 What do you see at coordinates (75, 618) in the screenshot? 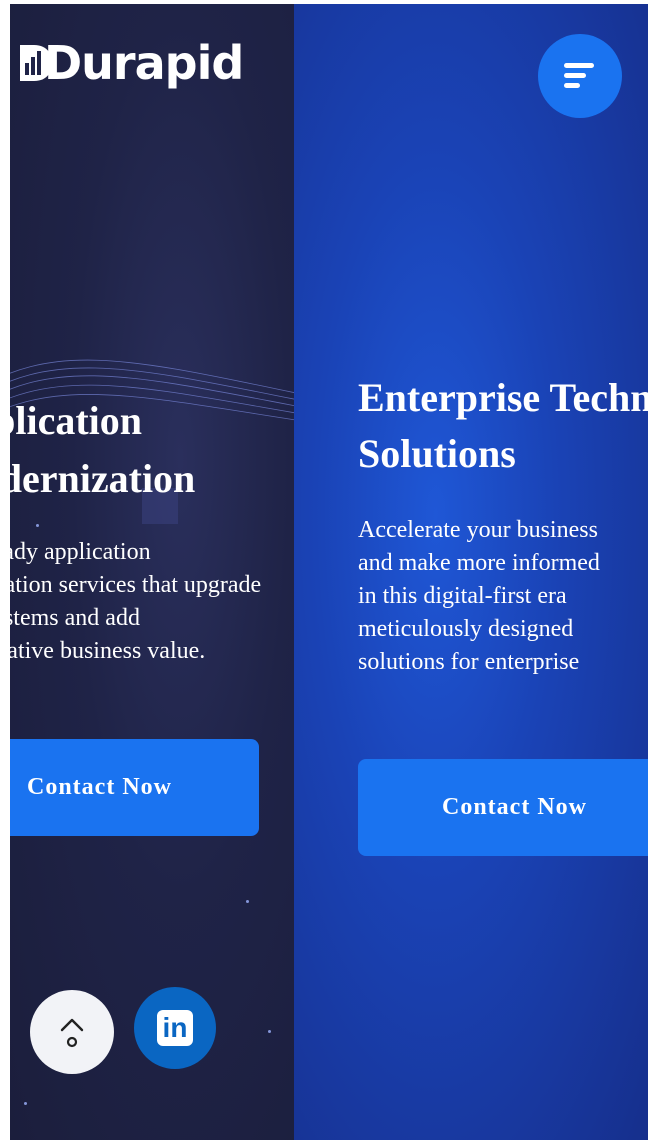
I see `description-line: legacy systems and add` at bounding box center [75, 618].